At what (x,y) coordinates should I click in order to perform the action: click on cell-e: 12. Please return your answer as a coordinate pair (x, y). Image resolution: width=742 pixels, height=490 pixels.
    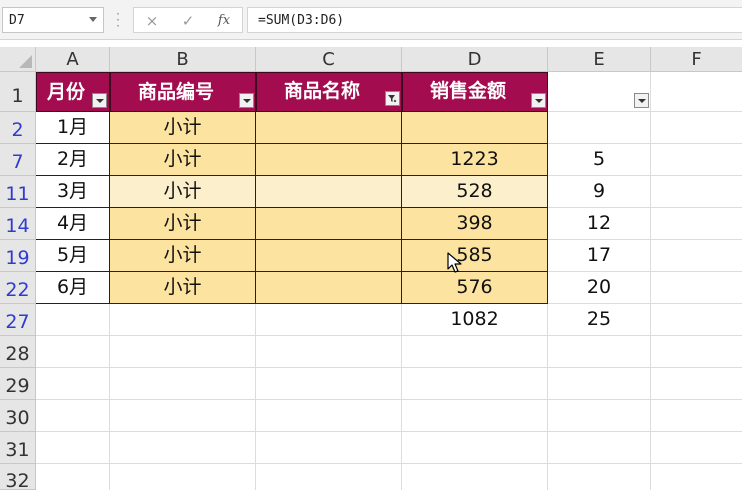
    Looking at the image, I should click on (599, 224).